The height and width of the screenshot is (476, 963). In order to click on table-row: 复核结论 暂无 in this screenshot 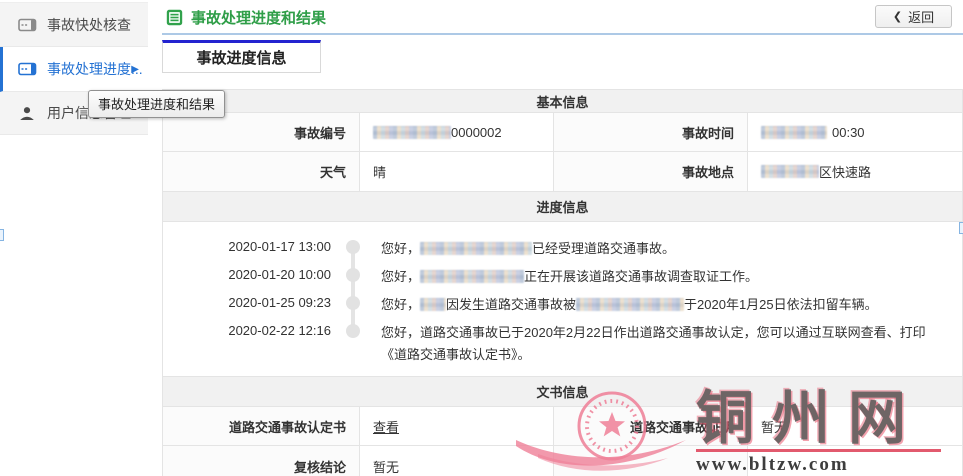, I will do `click(562, 461)`.